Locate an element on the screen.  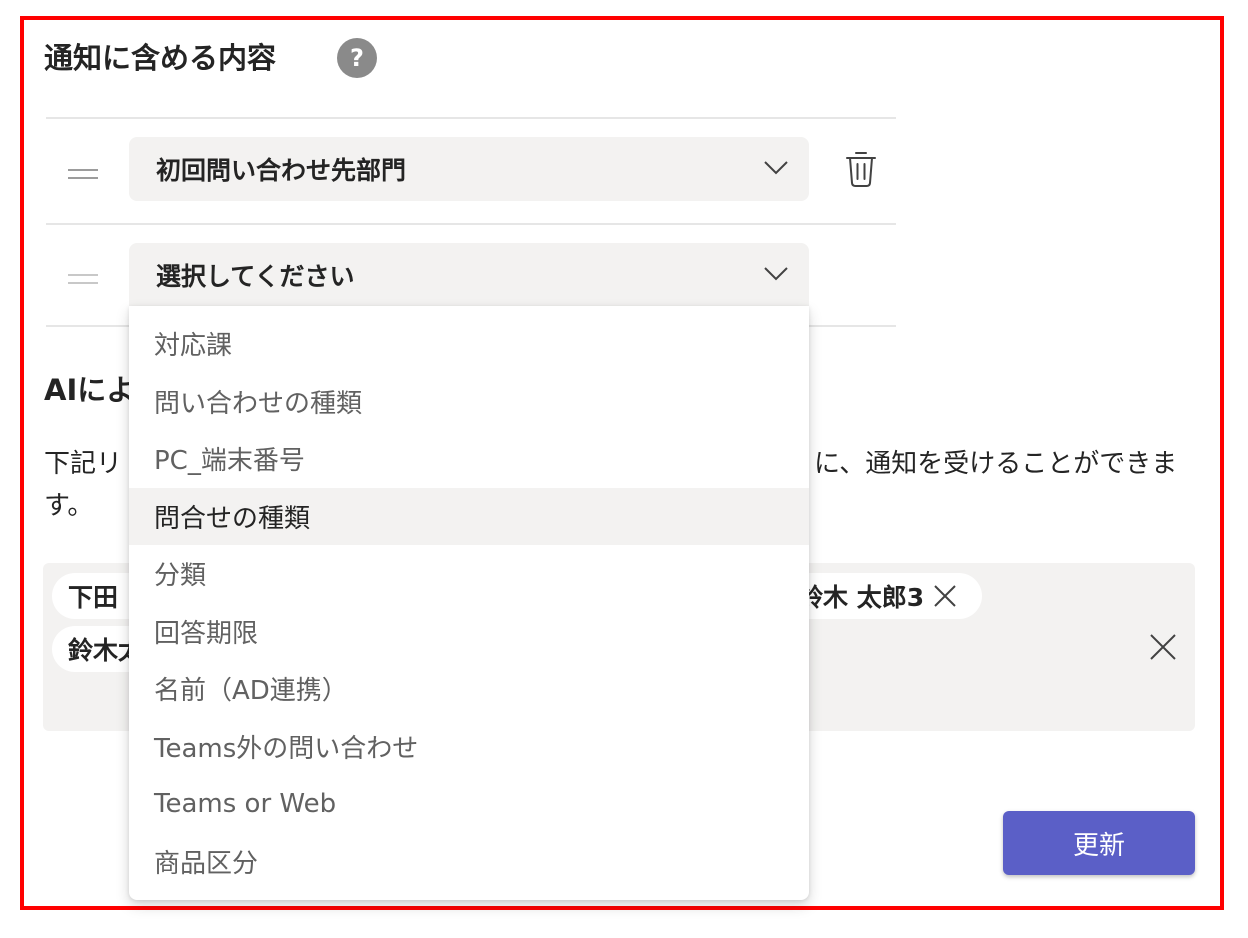
dropdown-option: 回答期限 is located at coordinates (469, 632).